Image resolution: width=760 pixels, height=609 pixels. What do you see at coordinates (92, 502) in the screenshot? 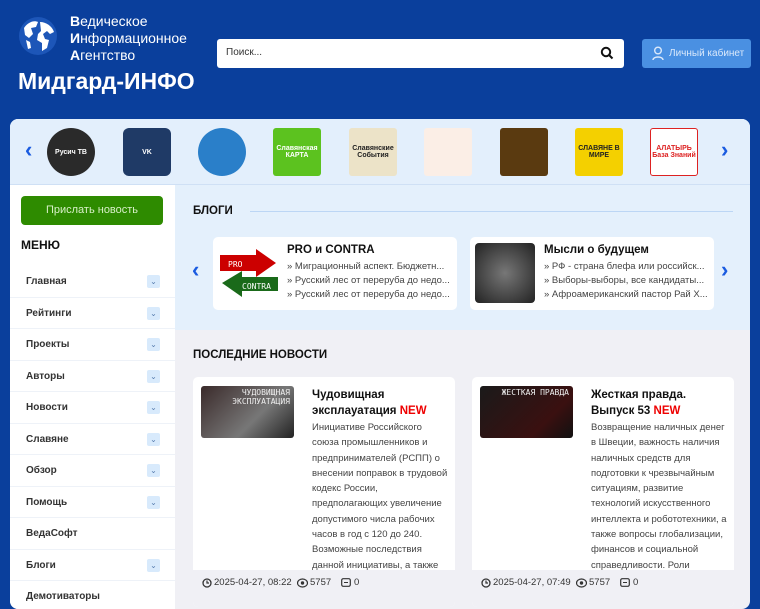
I see `sidebar-item: Помощь ⌄` at bounding box center [92, 502].